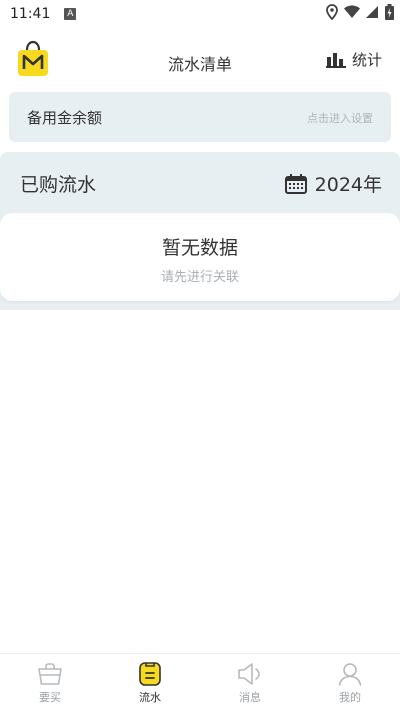 This screenshot has height=711, width=400. Describe the element at coordinates (199, 248) in the screenshot. I see `empty-title: 暂无数据` at that location.